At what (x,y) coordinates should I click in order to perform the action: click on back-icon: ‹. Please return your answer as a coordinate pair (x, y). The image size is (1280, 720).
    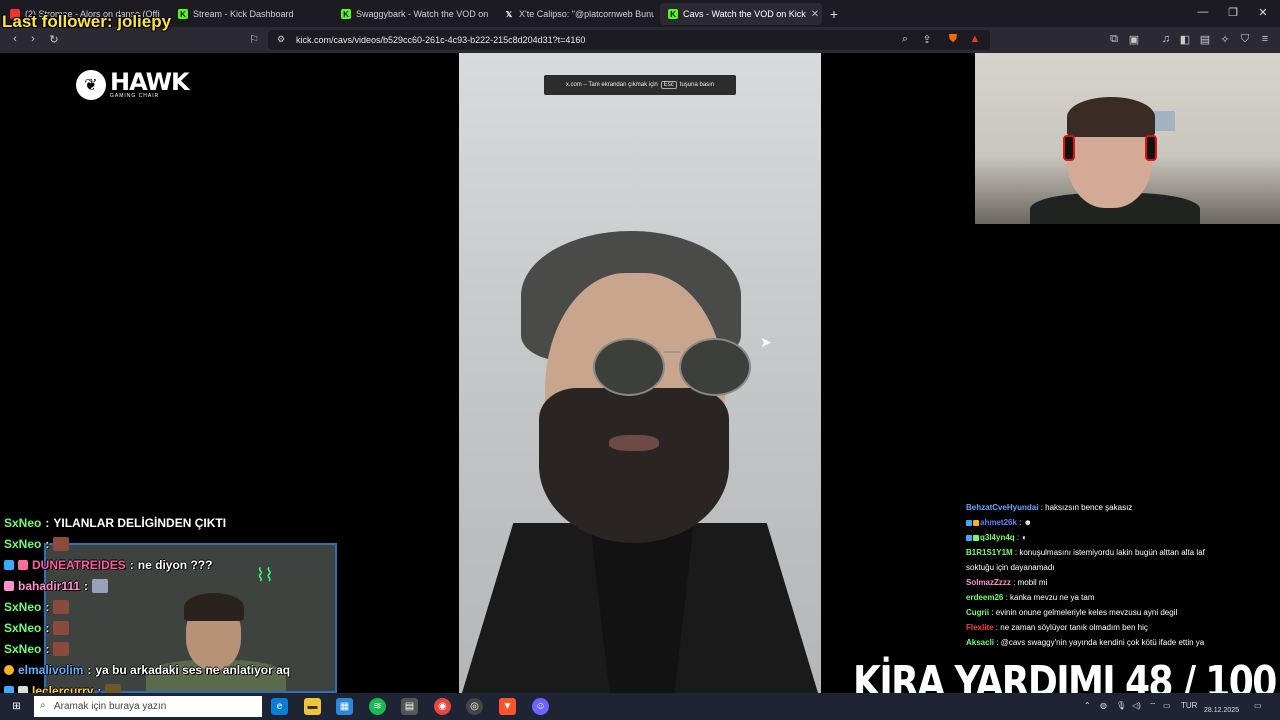
    Looking at the image, I should click on (15, 39).